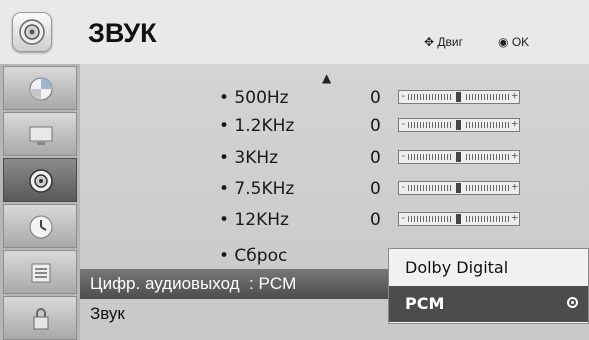  What do you see at coordinates (334, 126) in the screenshot?
I see `eq-band-row: • 1.2KHz 0 - +` at bounding box center [334, 126].